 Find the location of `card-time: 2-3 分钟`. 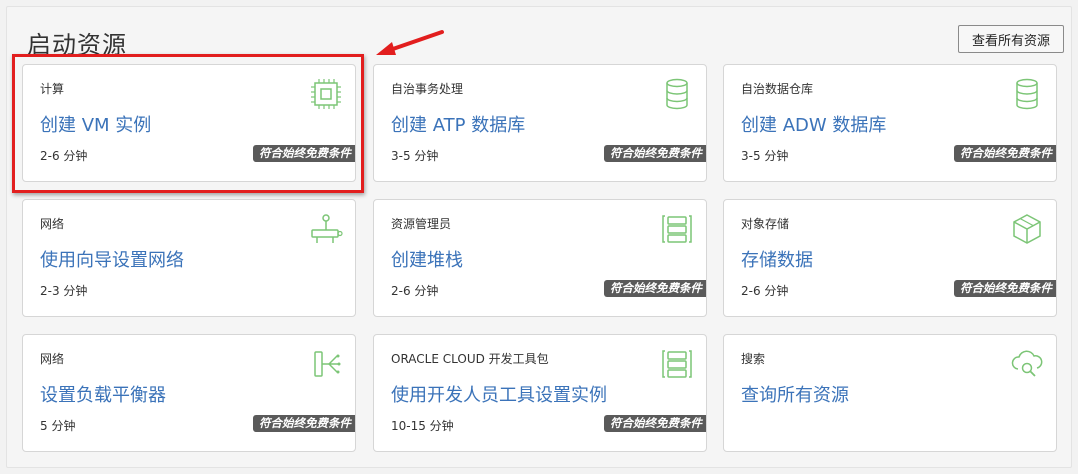

card-time: 2-3 分钟 is located at coordinates (64, 291).